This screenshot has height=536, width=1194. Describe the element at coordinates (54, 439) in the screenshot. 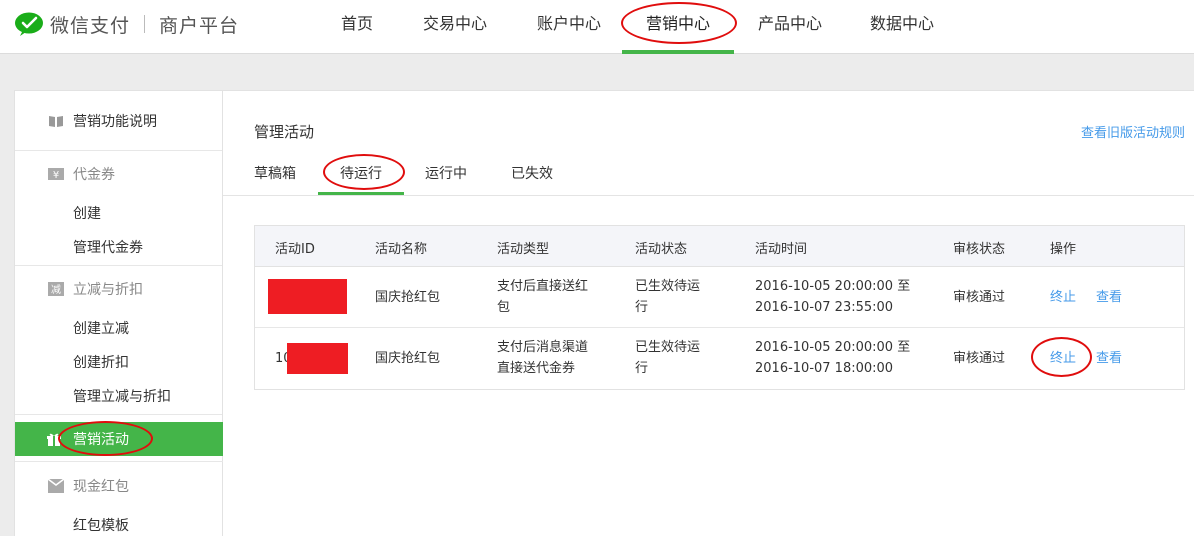

I see `gift-icon` at that location.